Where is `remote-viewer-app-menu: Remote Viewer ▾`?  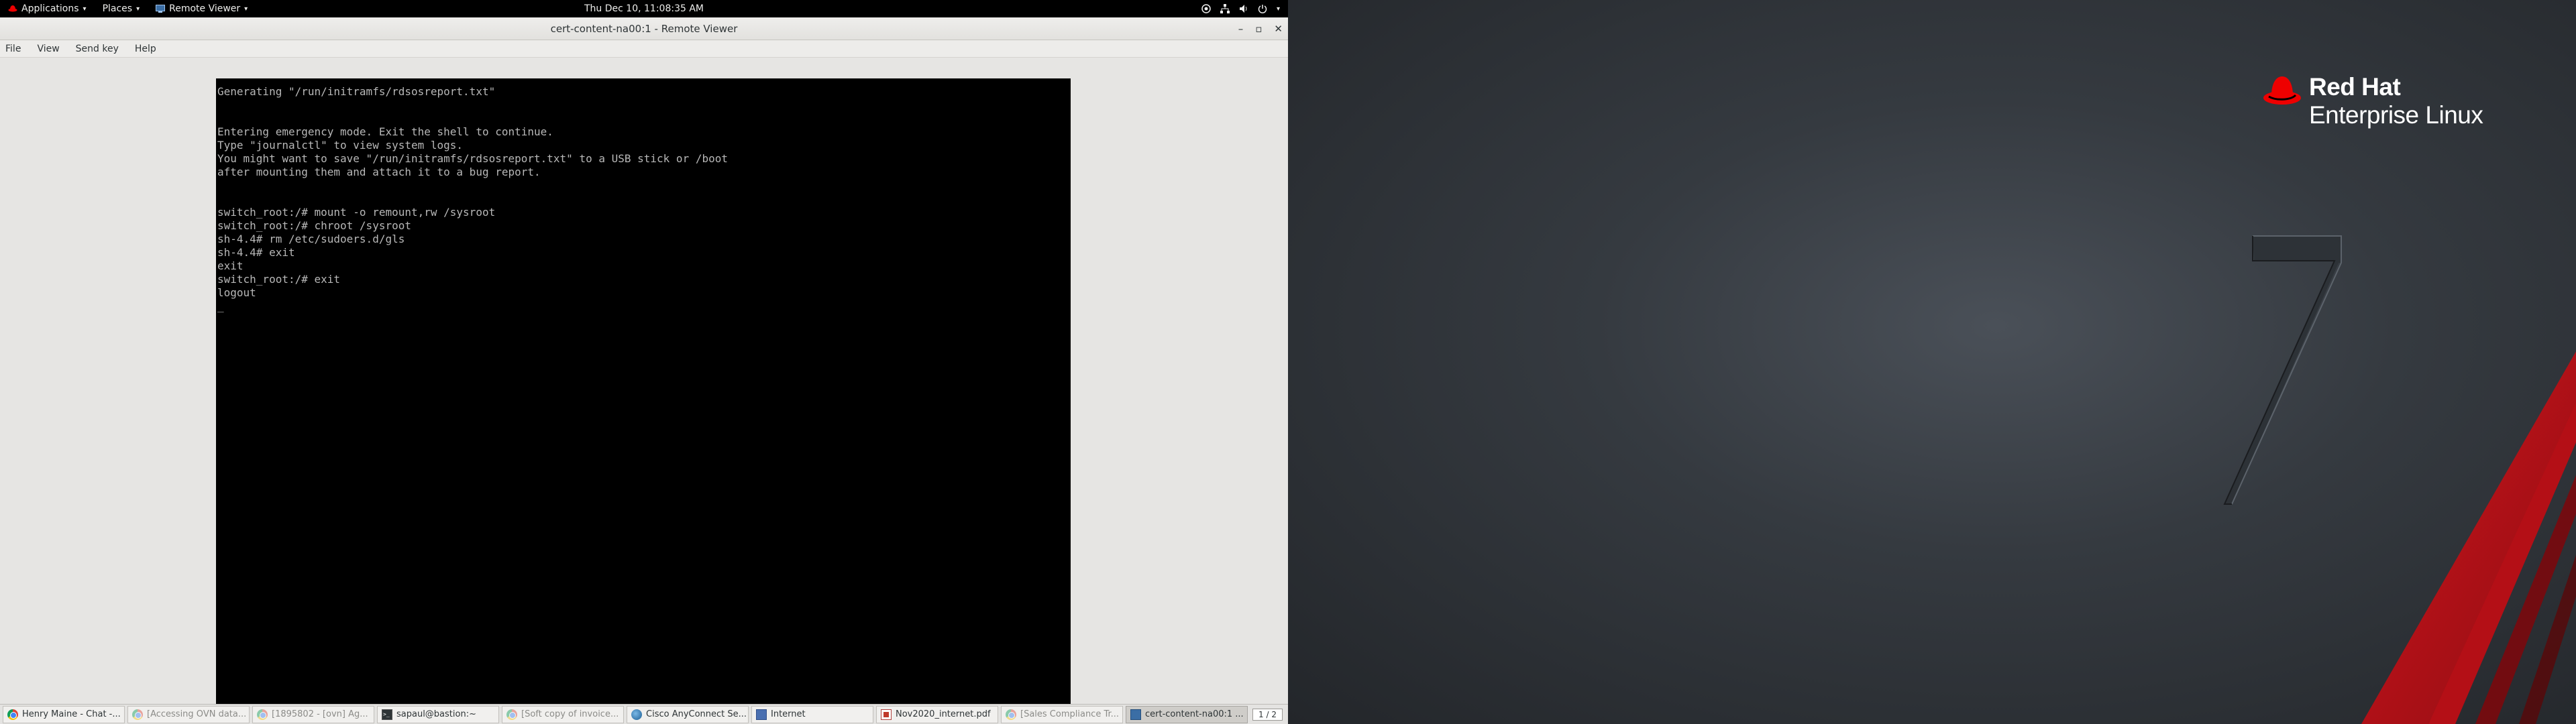 remote-viewer-app-menu: Remote Viewer ▾ is located at coordinates (202, 8).